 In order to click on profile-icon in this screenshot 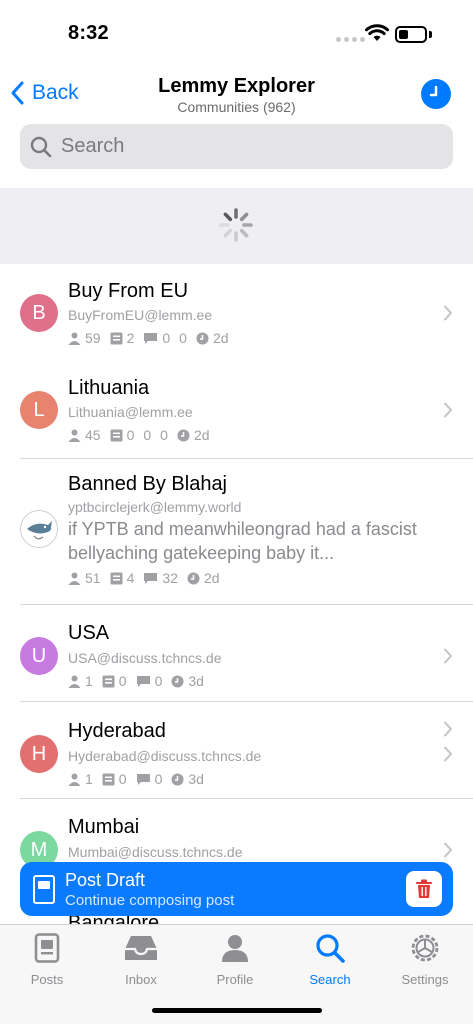, I will do `click(235, 948)`.